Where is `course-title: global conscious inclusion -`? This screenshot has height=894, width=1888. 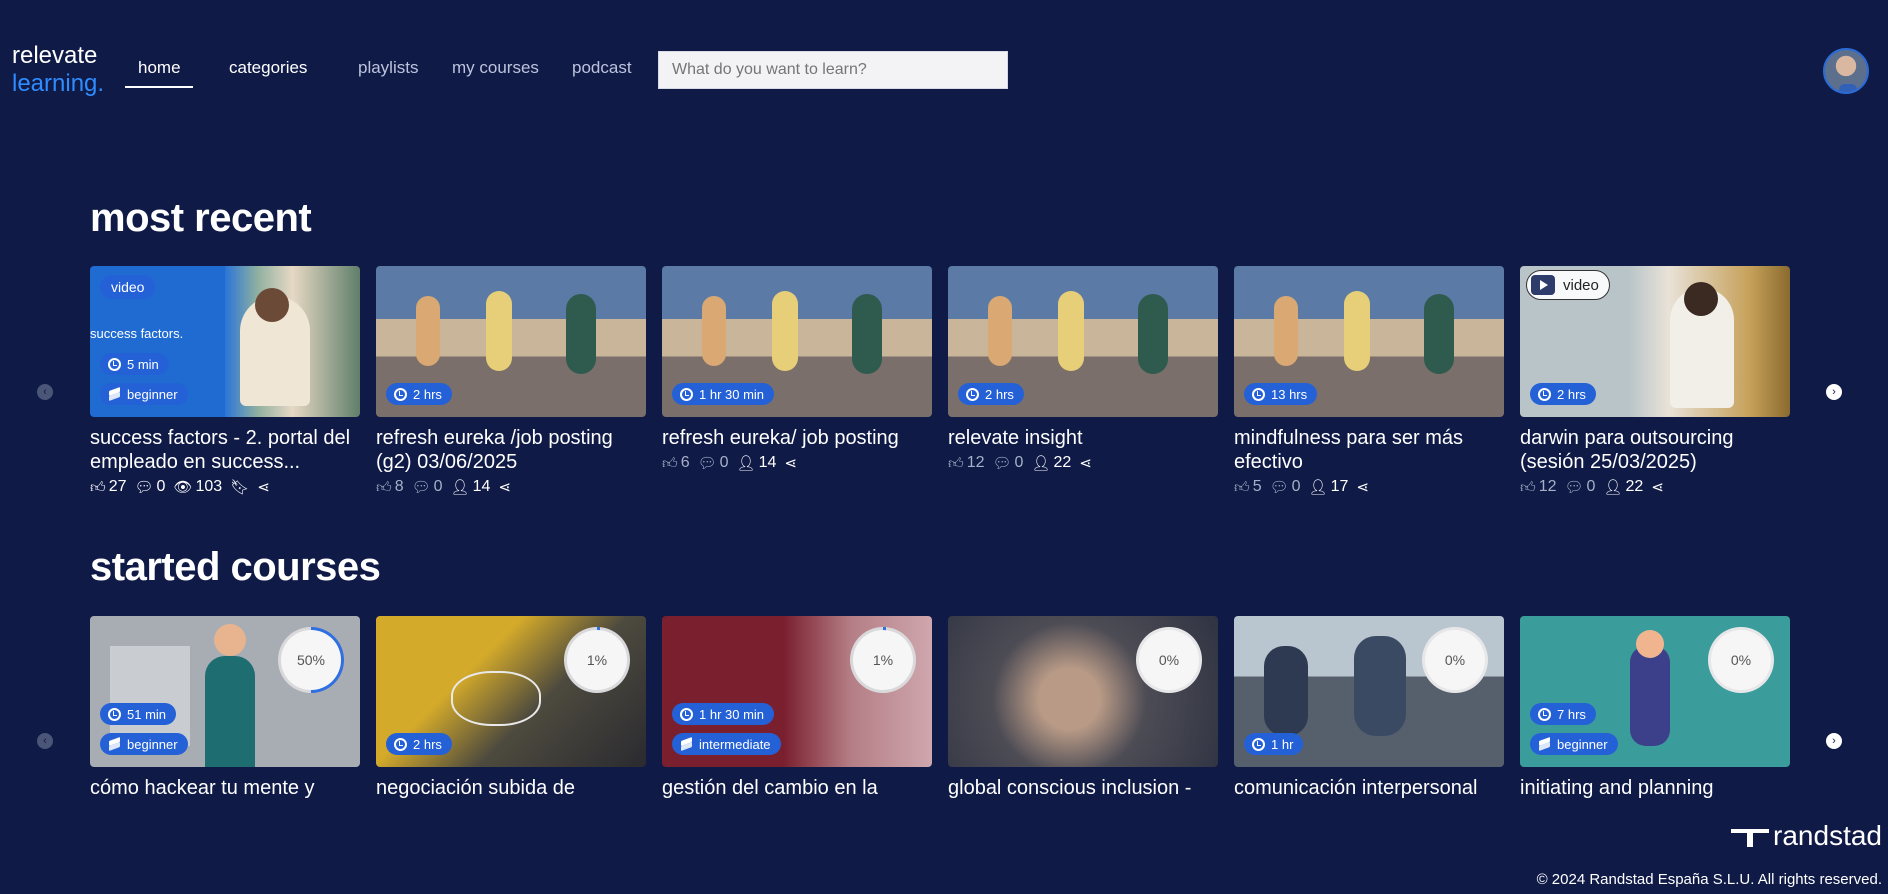 course-title: global conscious inclusion - is located at coordinates (1083, 788).